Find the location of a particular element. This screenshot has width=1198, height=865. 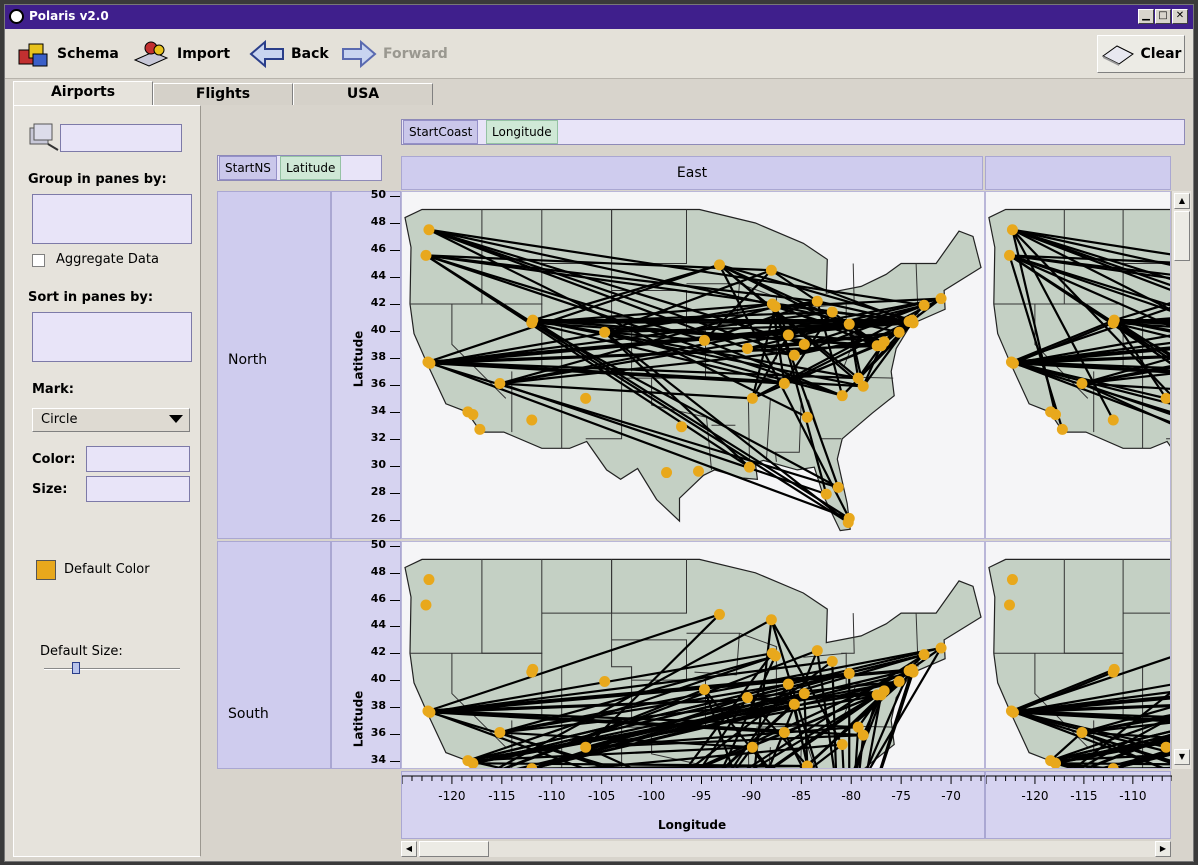

pill-startcoast: StartCoast is located at coordinates (441, 132).